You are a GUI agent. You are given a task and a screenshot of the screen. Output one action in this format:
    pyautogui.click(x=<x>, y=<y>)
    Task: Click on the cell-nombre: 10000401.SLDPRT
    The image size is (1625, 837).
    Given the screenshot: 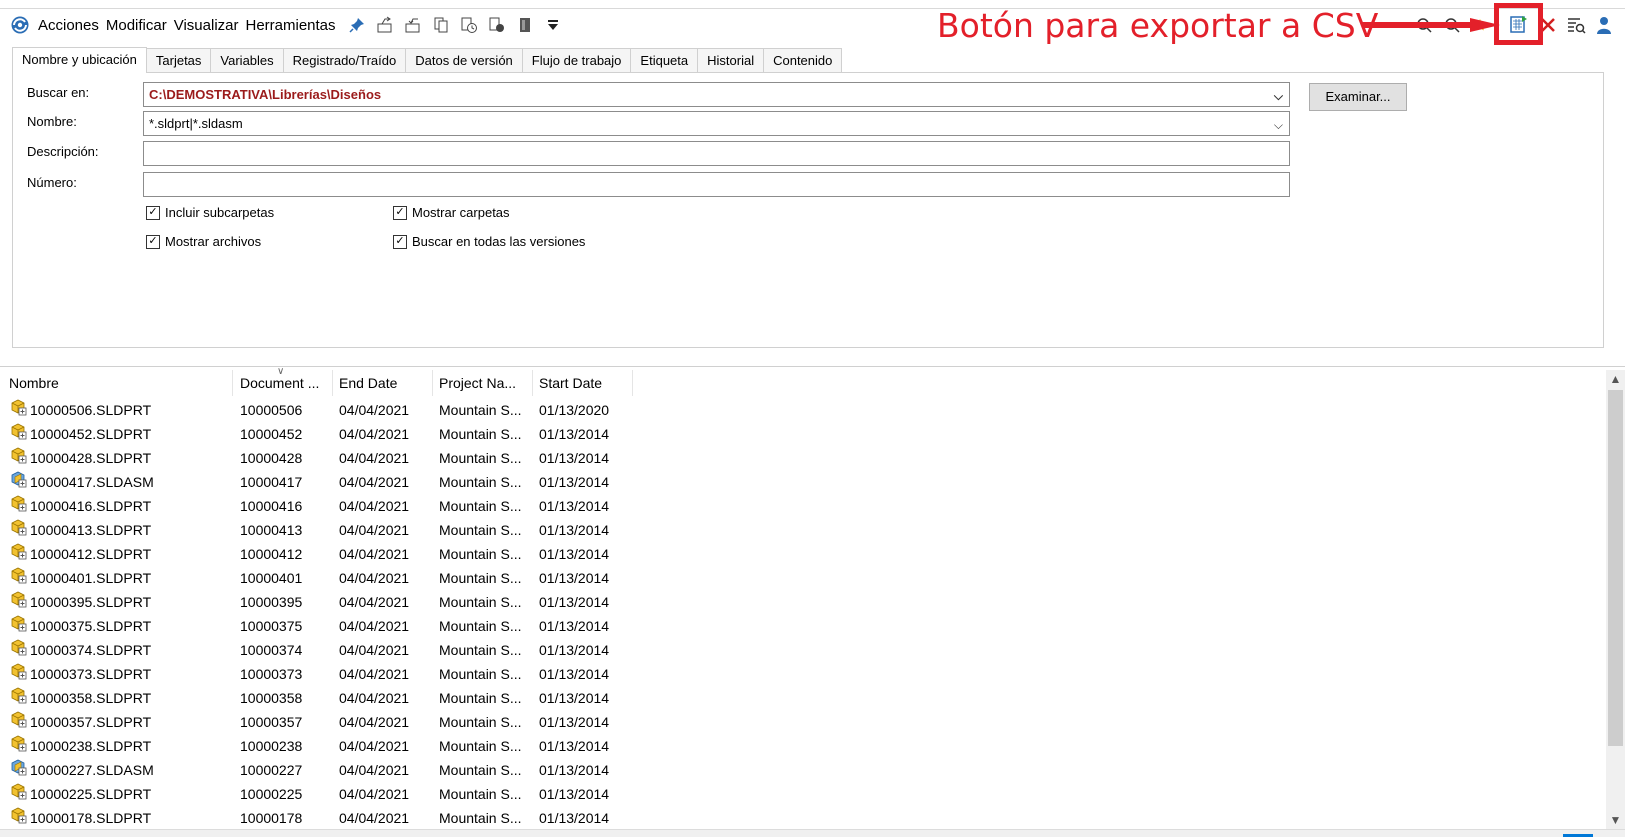 What is the action you would take?
    pyautogui.click(x=116, y=578)
    